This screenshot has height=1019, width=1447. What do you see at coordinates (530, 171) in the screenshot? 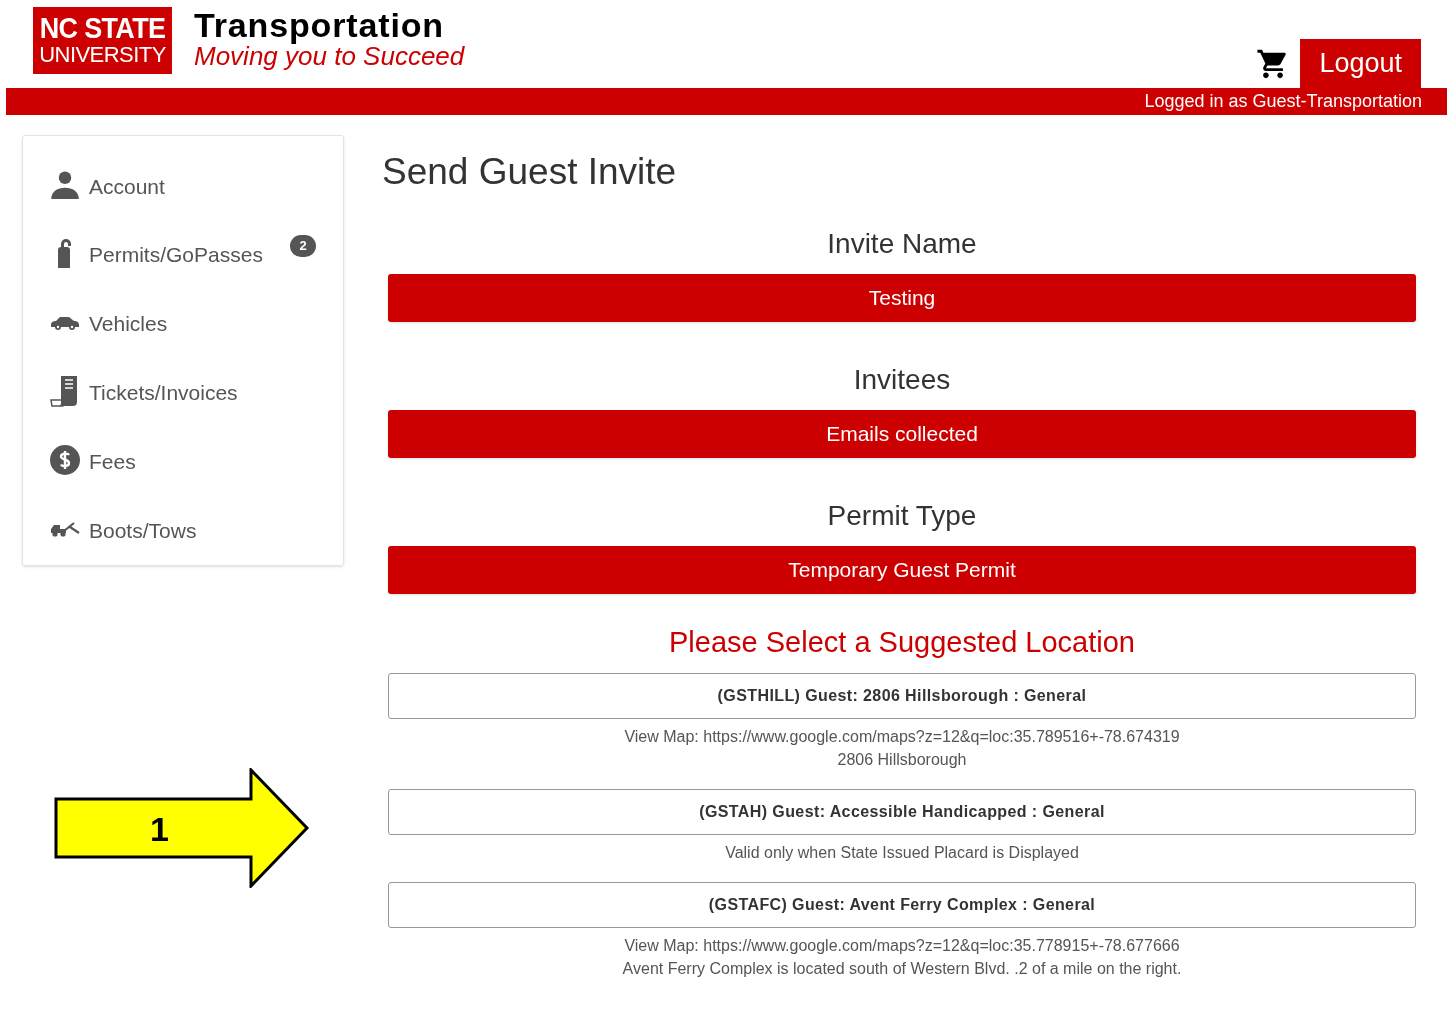
I see `page-title: Send Guest Invite` at bounding box center [530, 171].